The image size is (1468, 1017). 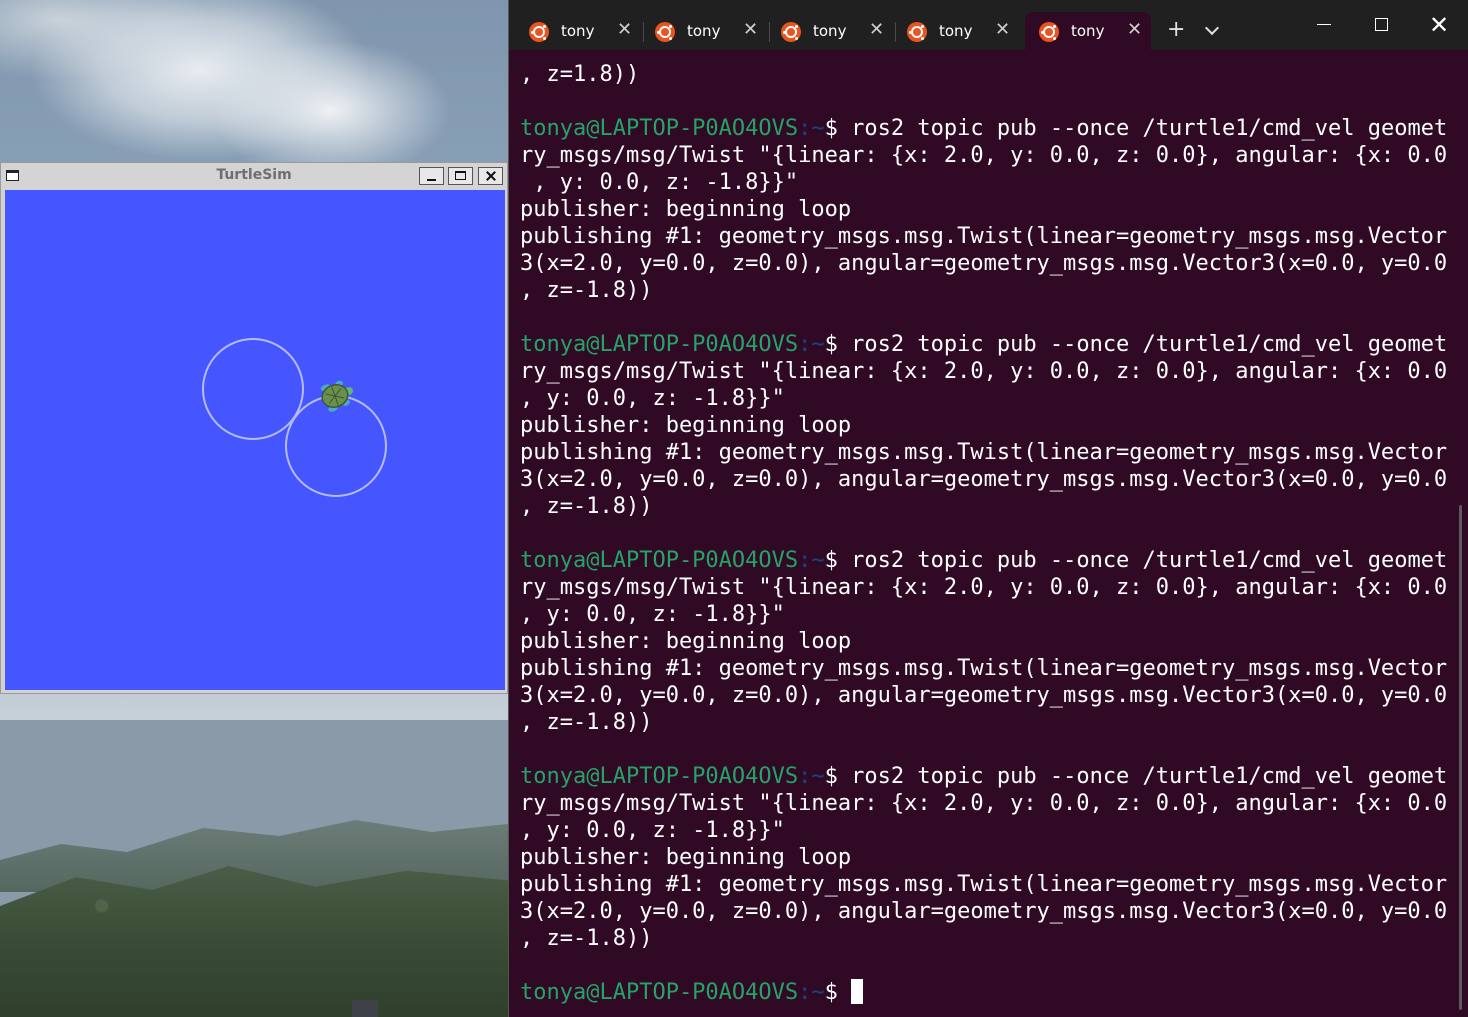 What do you see at coordinates (1324, 24) in the screenshot?
I see `window-minimize-button` at bounding box center [1324, 24].